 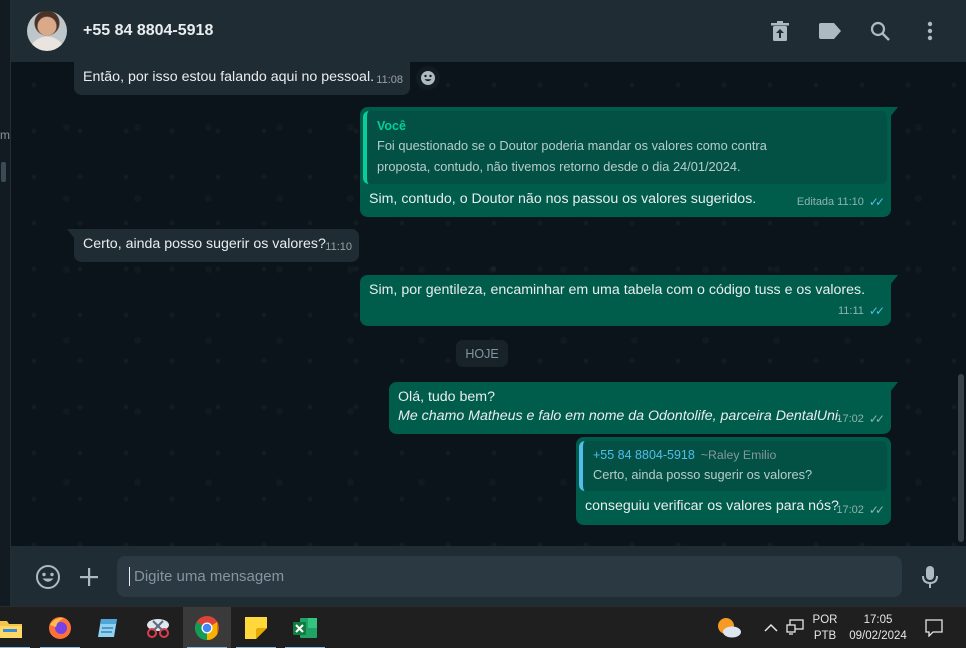 What do you see at coordinates (60, 627) in the screenshot?
I see `firefox-icon` at bounding box center [60, 627].